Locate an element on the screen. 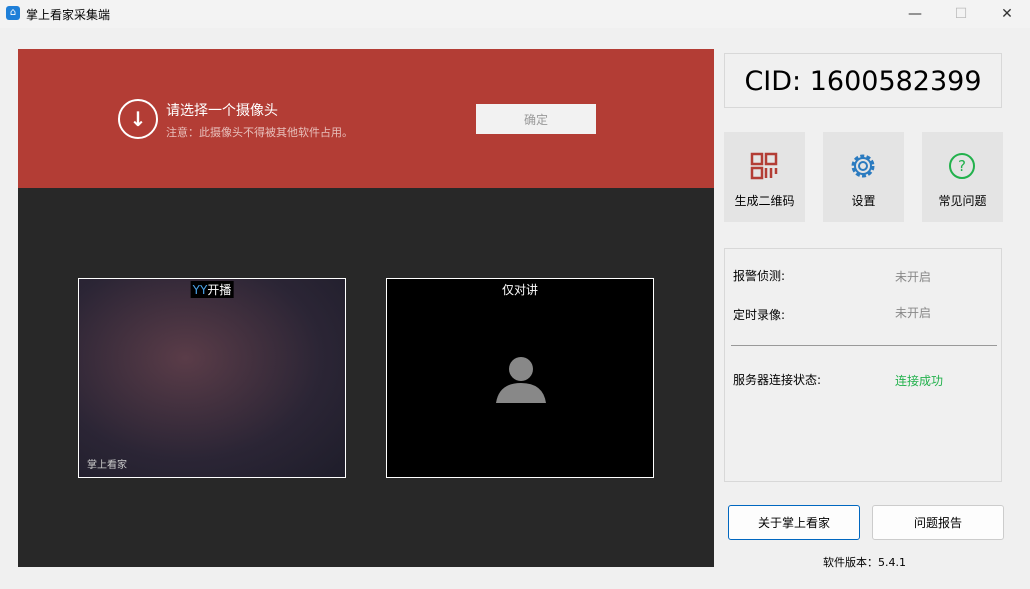 Image resolution: width=1030 pixels, height=589 pixels. record-value: 未开启 is located at coordinates (913, 313).